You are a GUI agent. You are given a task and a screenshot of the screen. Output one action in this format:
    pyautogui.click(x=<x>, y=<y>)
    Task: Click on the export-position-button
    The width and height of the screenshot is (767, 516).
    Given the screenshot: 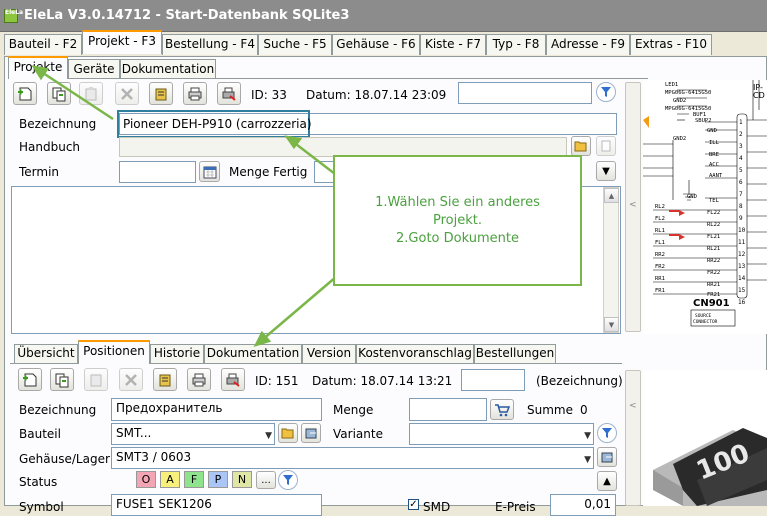 What is the action you would take?
    pyautogui.click(x=233, y=379)
    